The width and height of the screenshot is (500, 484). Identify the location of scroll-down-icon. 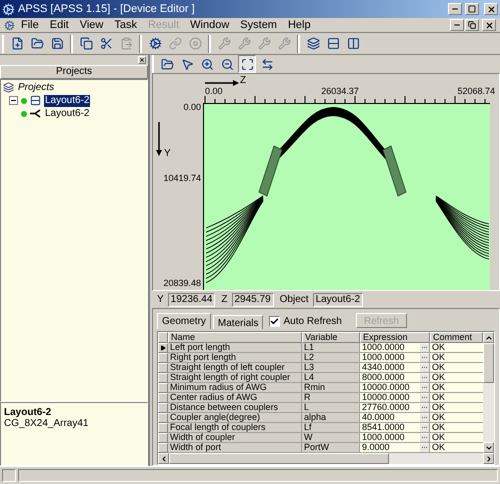
(488, 448).